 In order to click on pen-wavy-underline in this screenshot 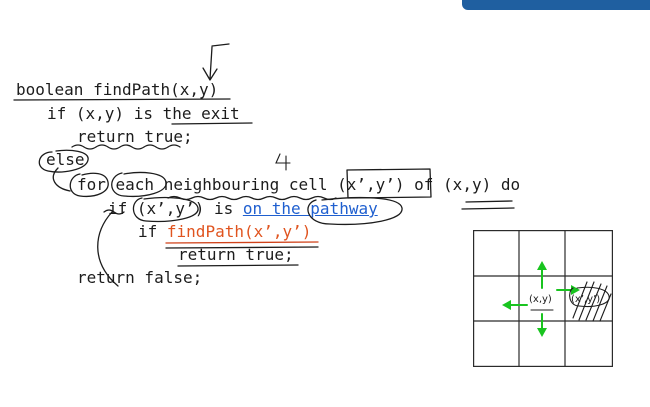, I will do `click(126, 147)`.